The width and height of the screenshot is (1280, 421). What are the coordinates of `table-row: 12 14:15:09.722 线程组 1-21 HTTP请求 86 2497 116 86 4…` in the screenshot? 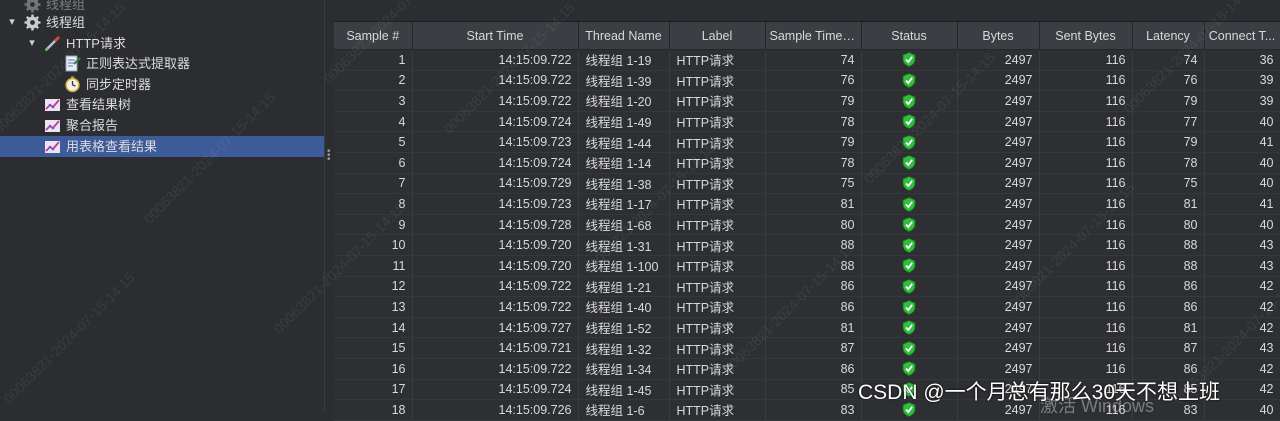 It's located at (807, 287).